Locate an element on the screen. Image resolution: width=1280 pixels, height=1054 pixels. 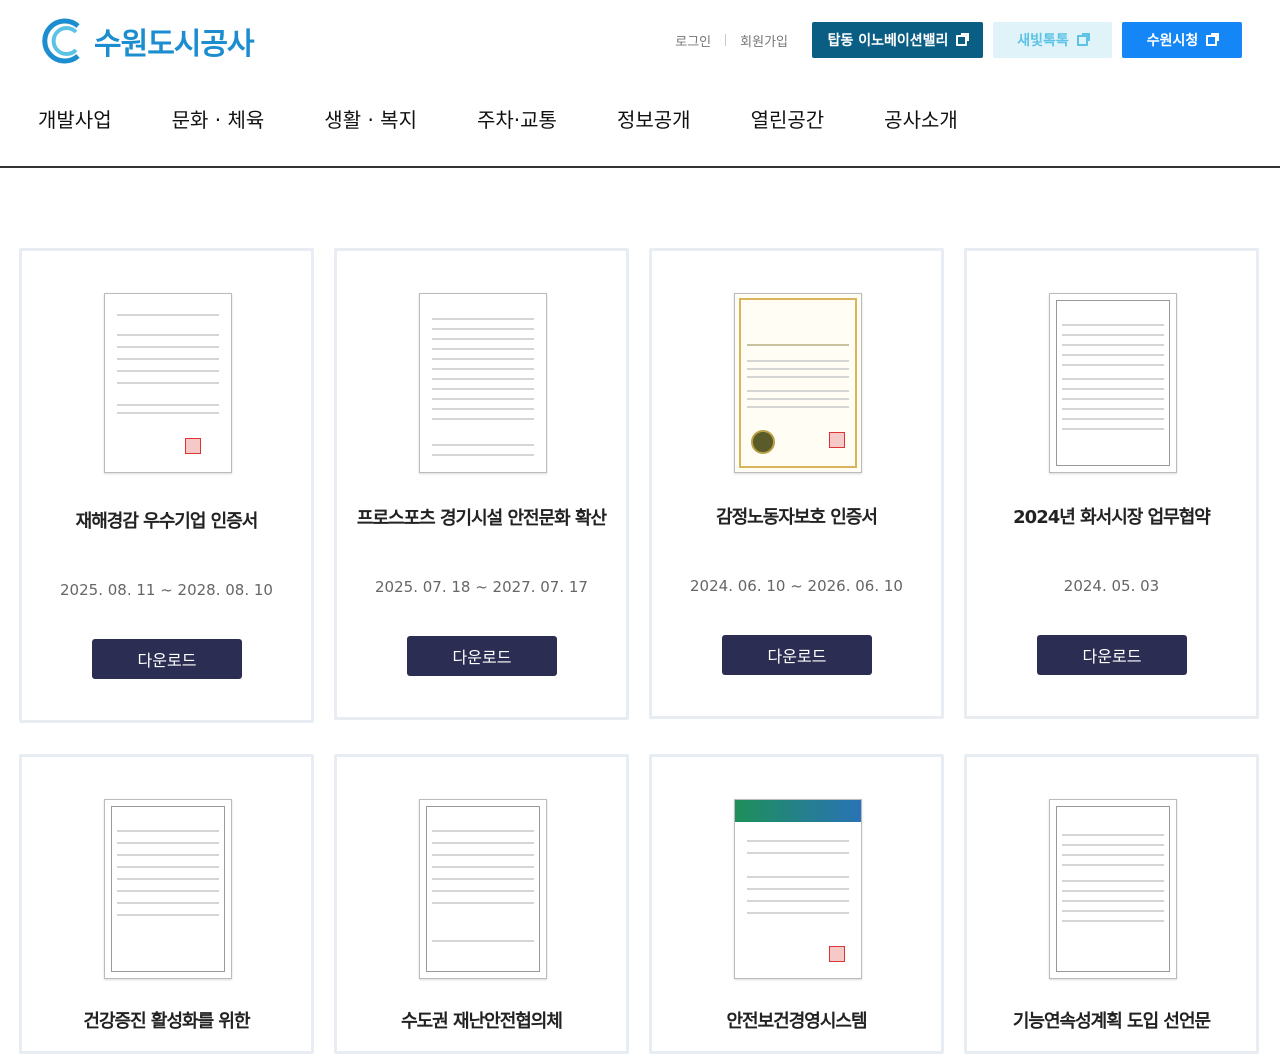
certificate-card: 안전보건경영시스템 is located at coordinates (796, 904).